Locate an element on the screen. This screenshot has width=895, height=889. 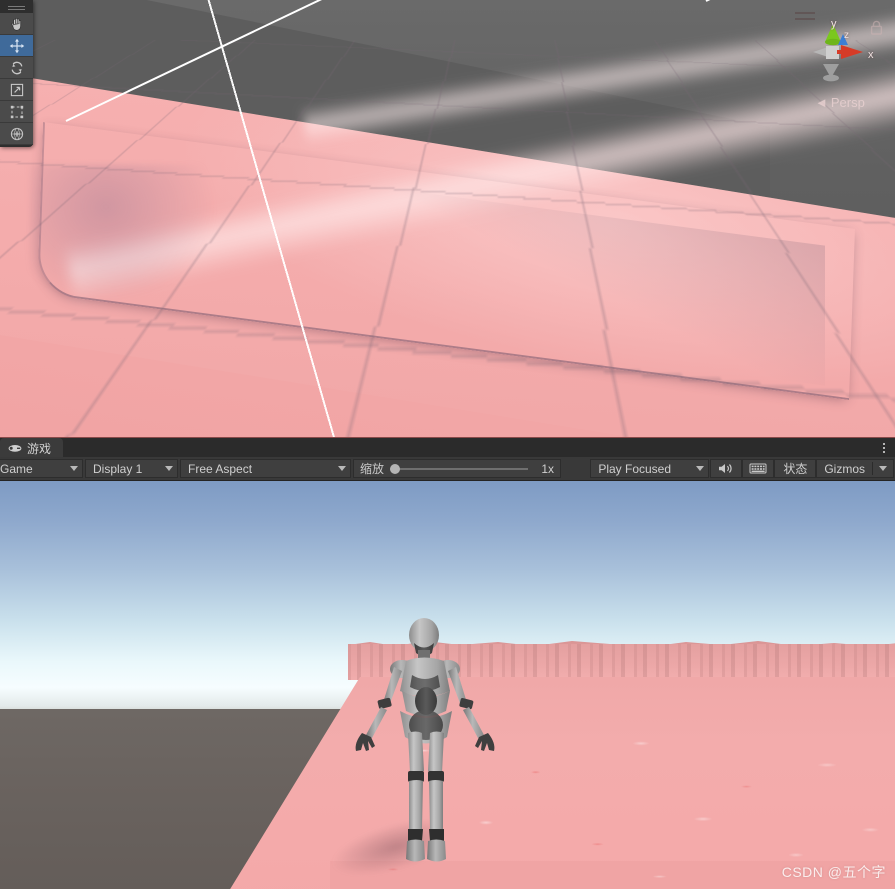
play-mode-dropdown: Play Focused is located at coordinates (650, 468).